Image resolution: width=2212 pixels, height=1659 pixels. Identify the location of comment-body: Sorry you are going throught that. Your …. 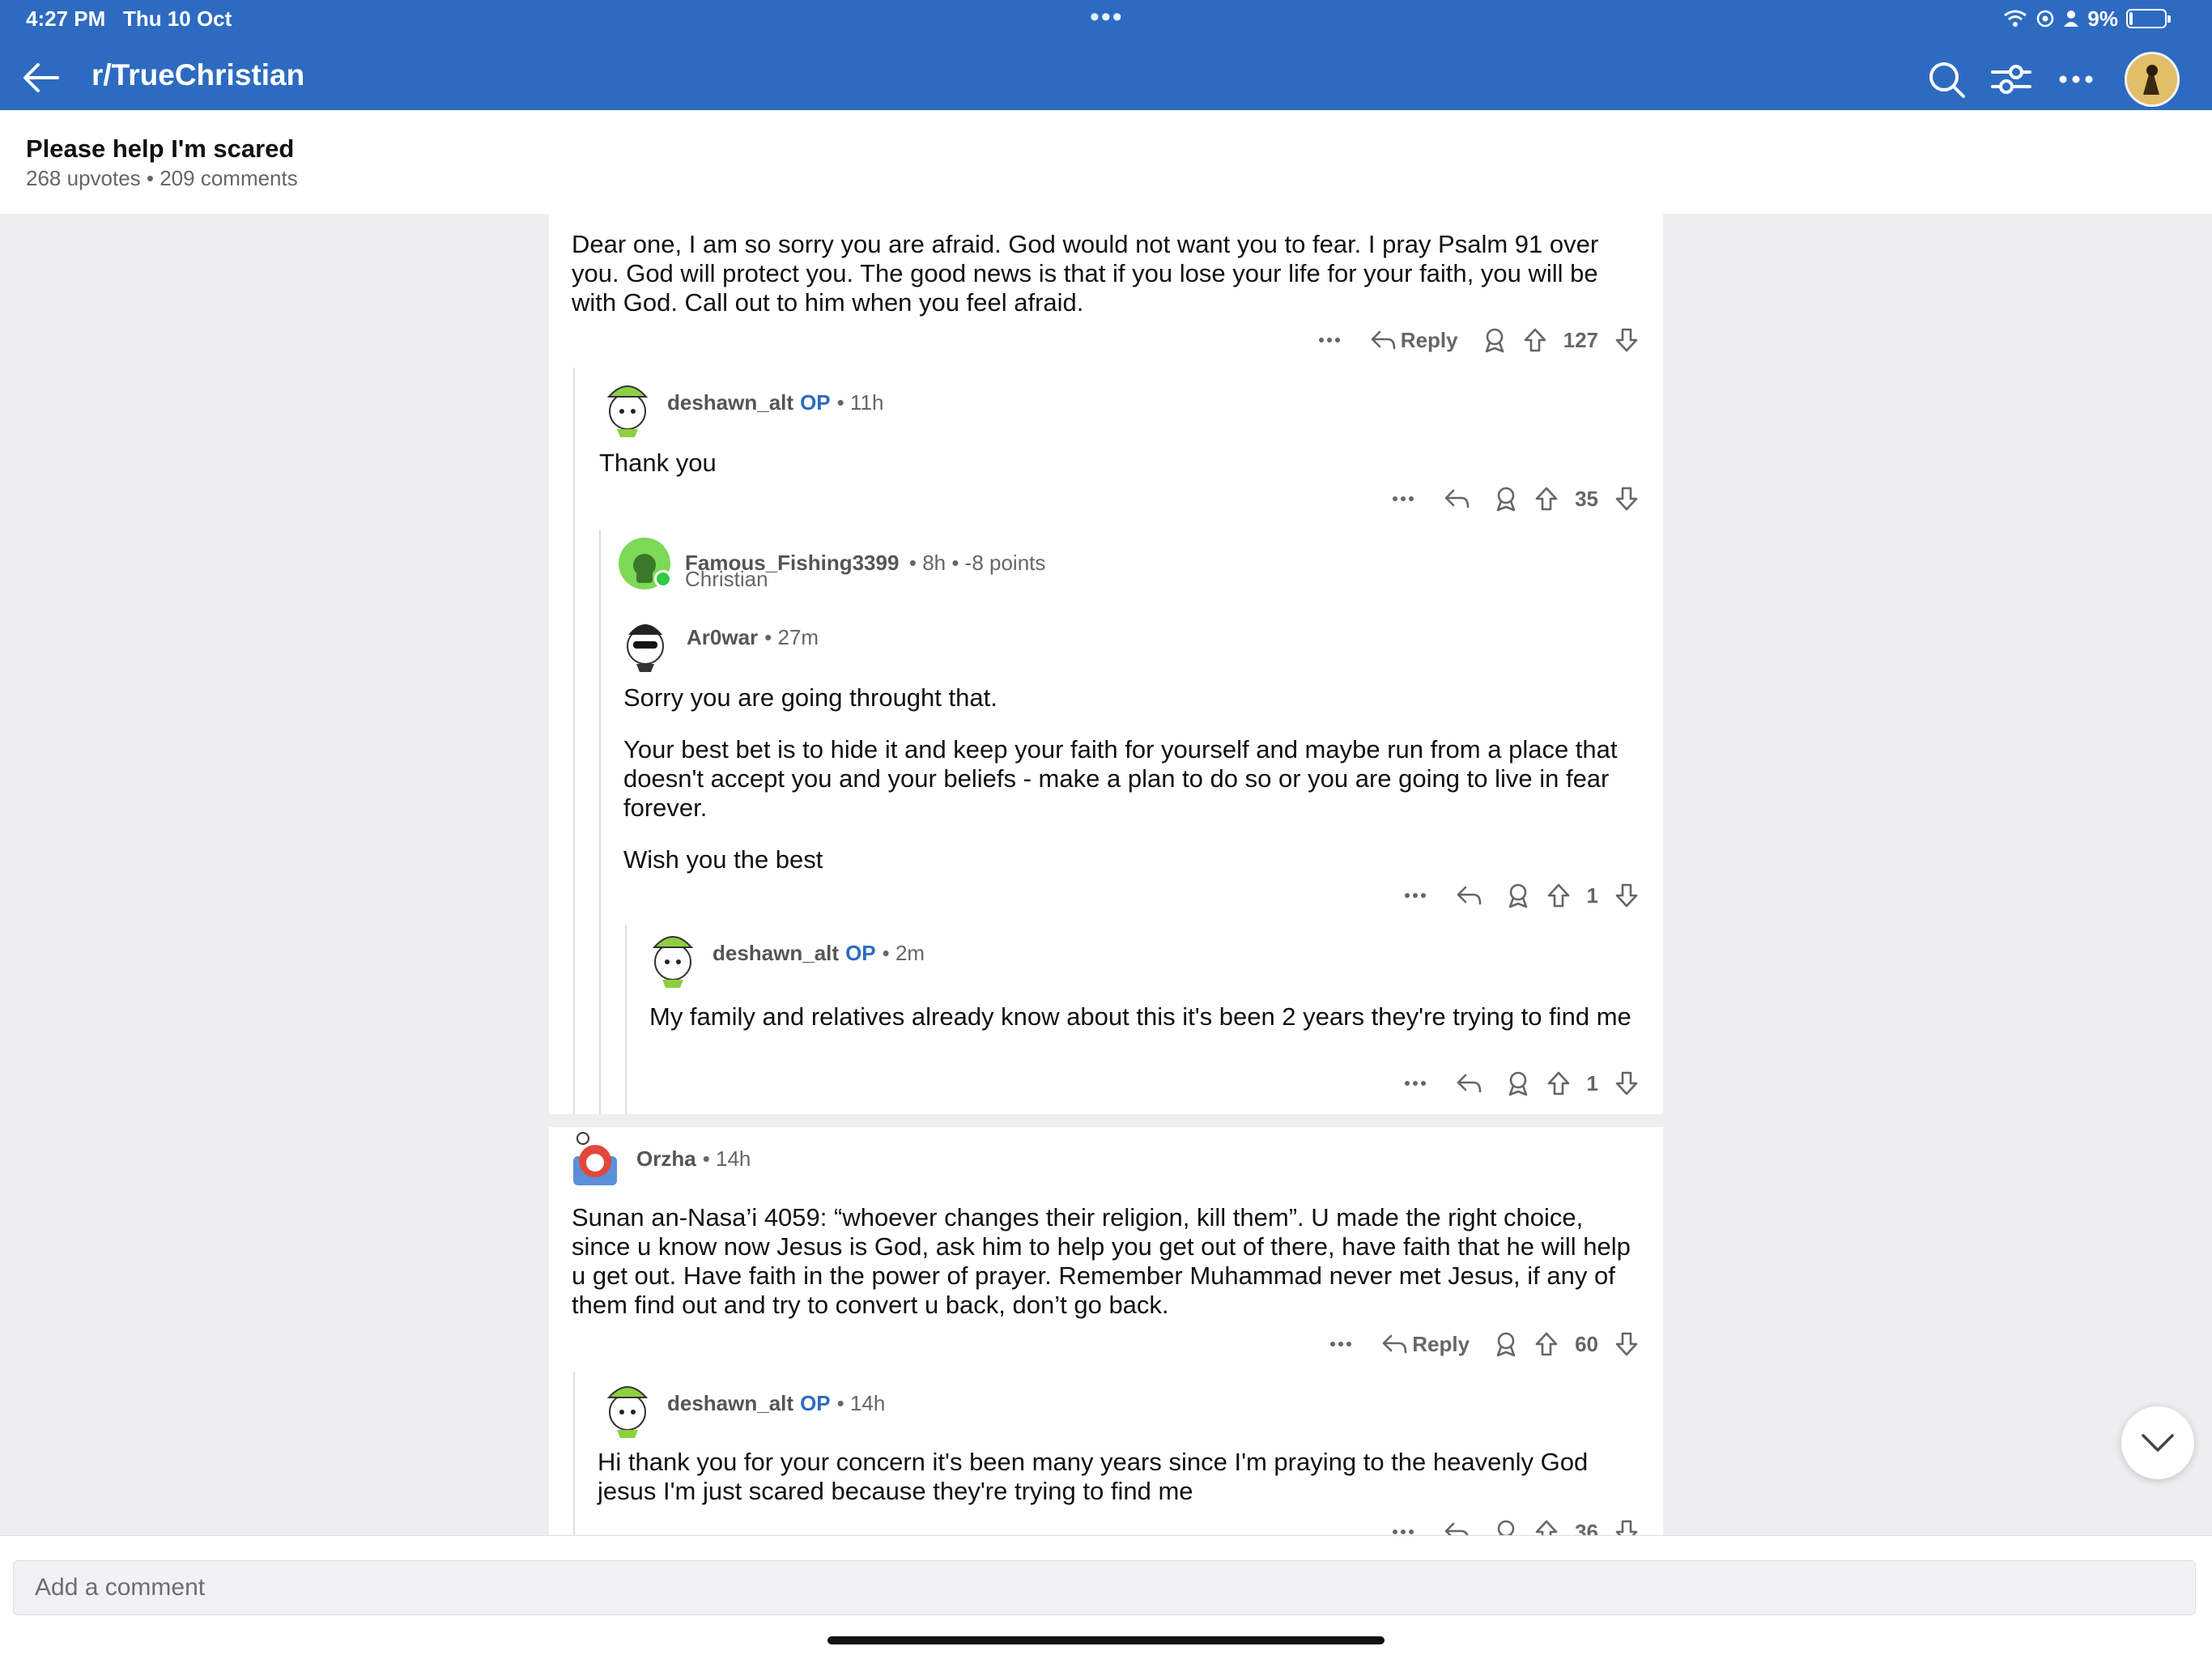
(1121, 778).